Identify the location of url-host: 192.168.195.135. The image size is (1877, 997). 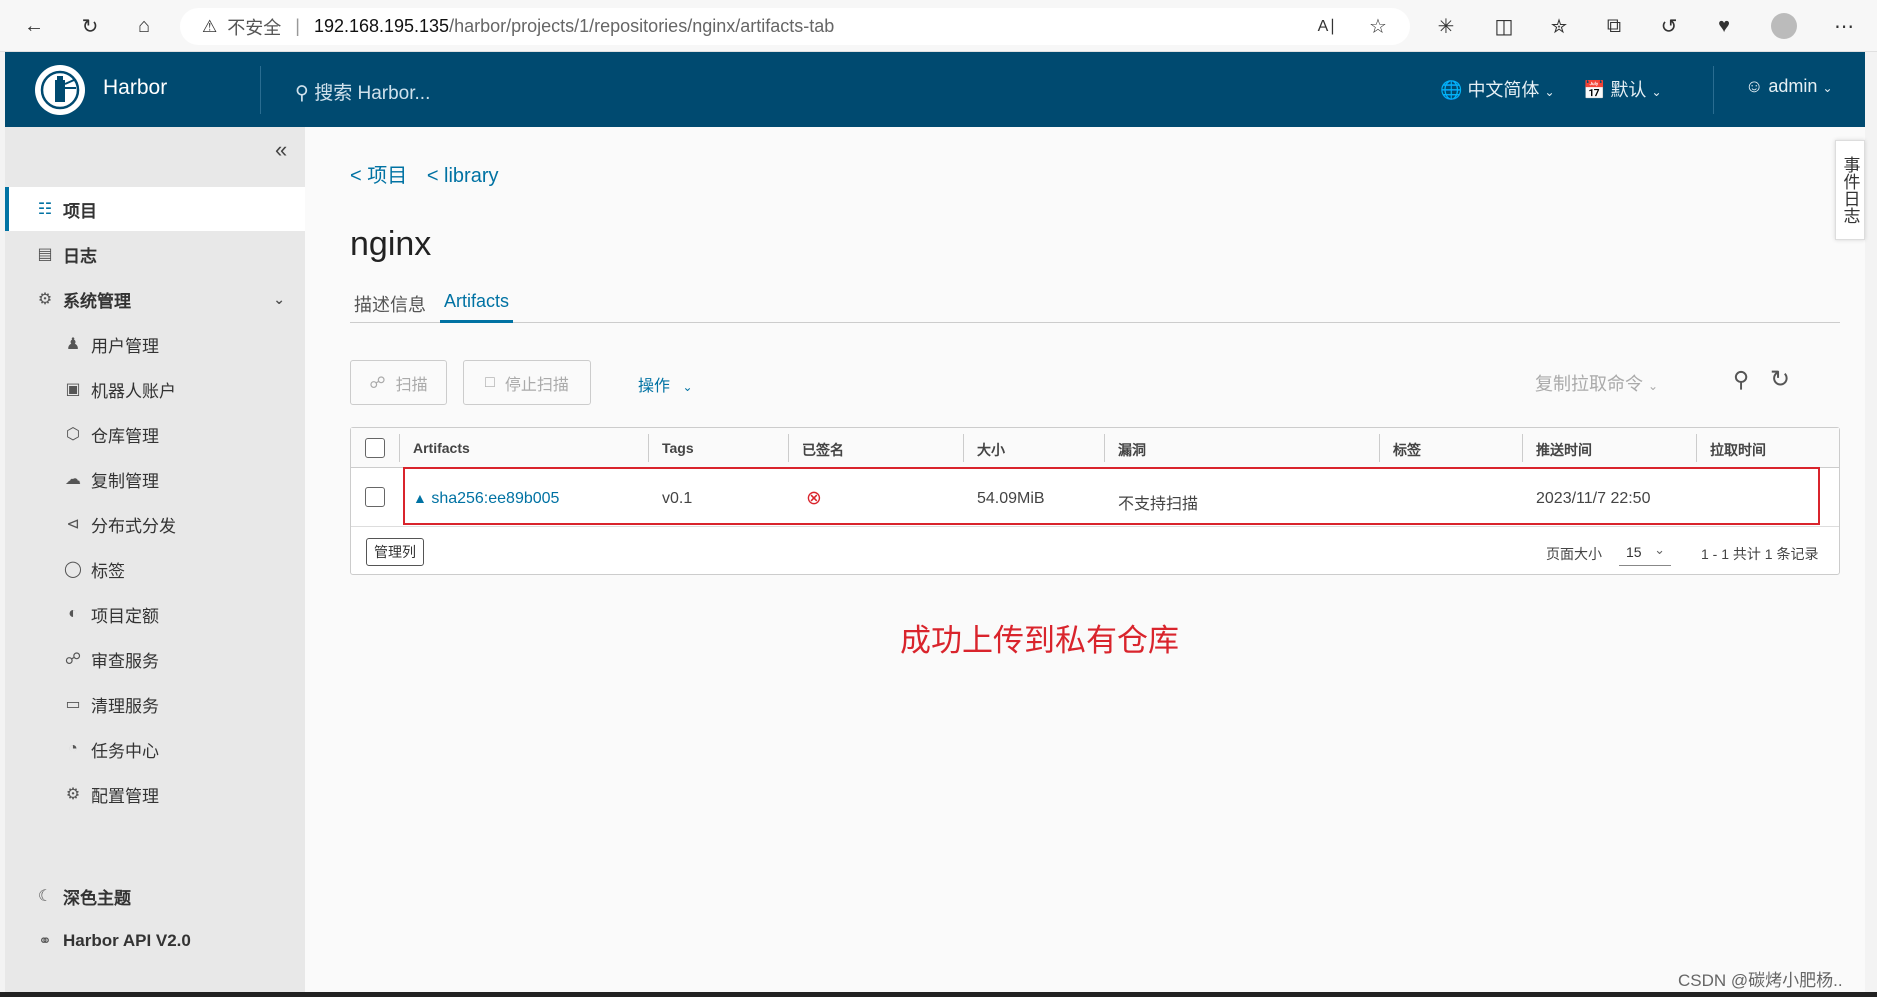
(381, 26).